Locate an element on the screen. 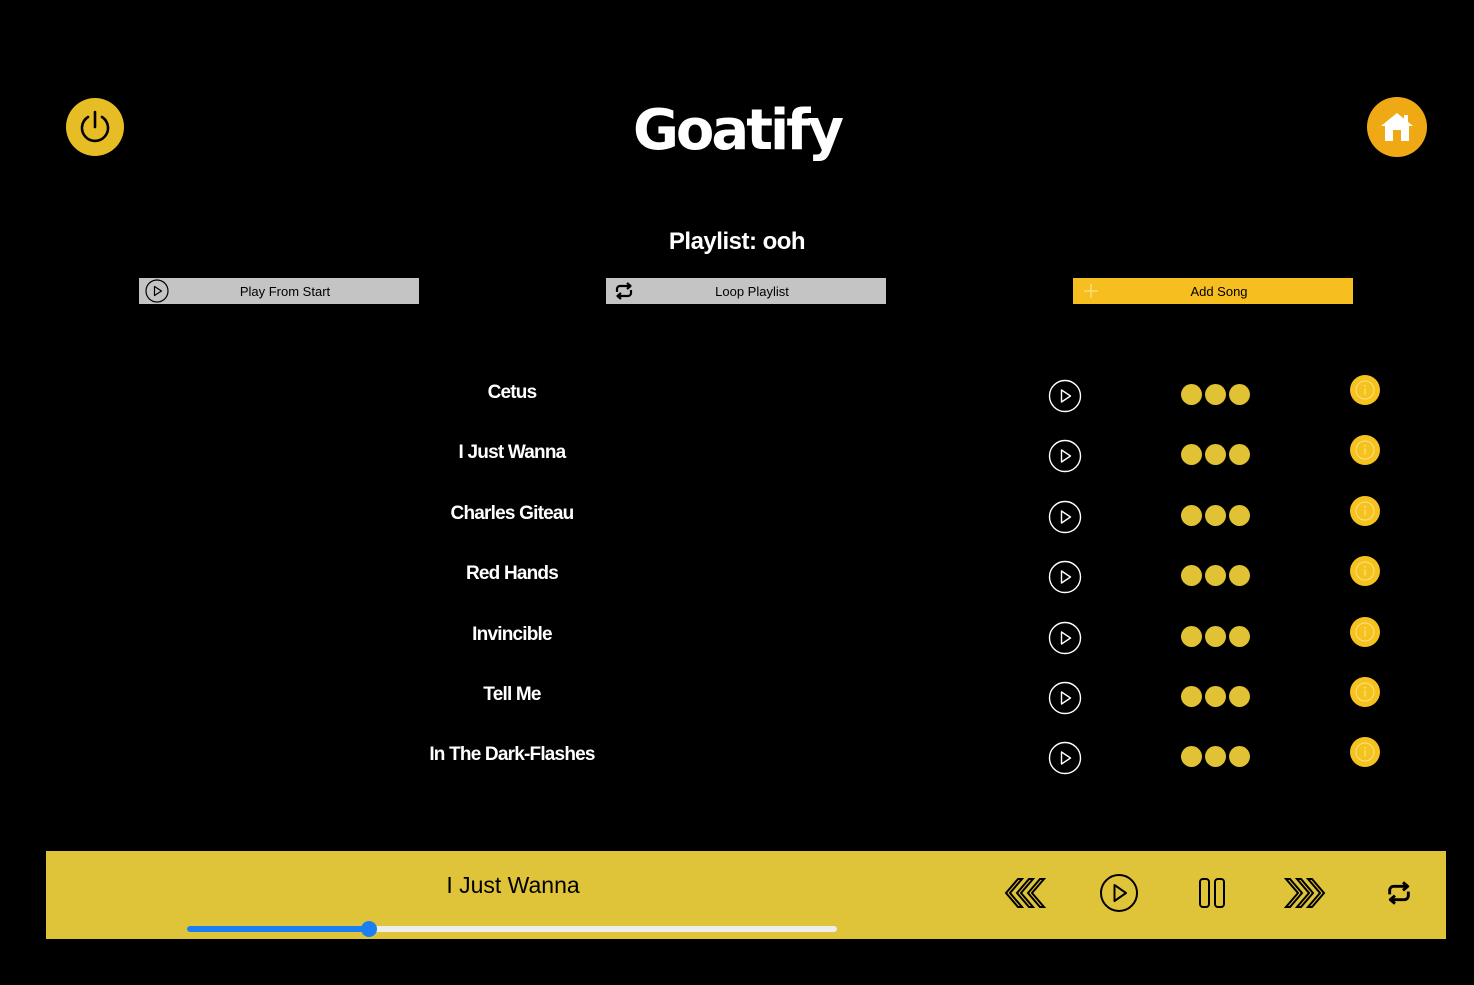 This screenshot has height=985, width=1474. add-song-button: Add Song is located at coordinates (1213, 291).